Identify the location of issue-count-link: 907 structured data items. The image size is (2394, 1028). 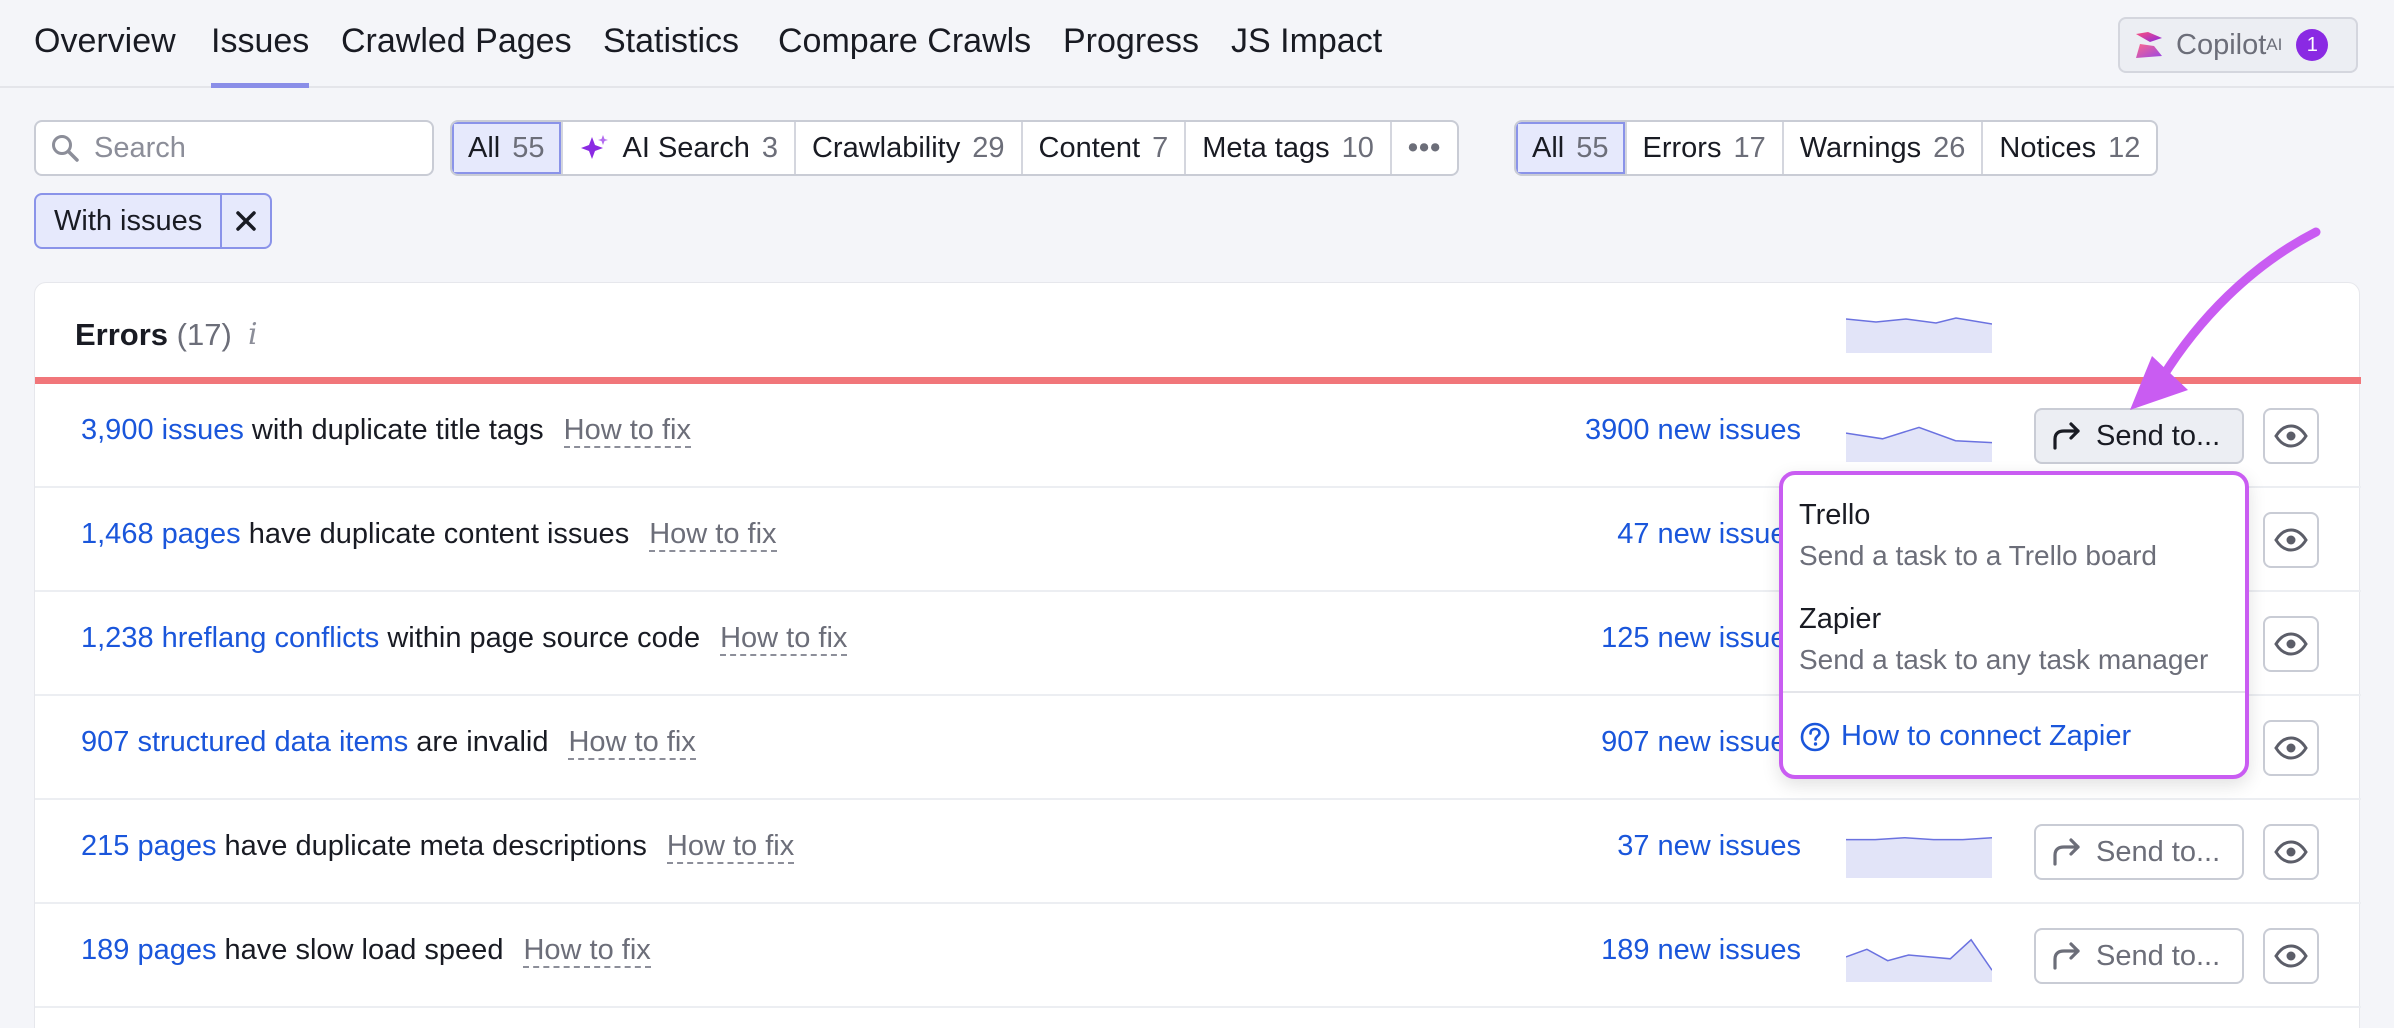
(244, 742).